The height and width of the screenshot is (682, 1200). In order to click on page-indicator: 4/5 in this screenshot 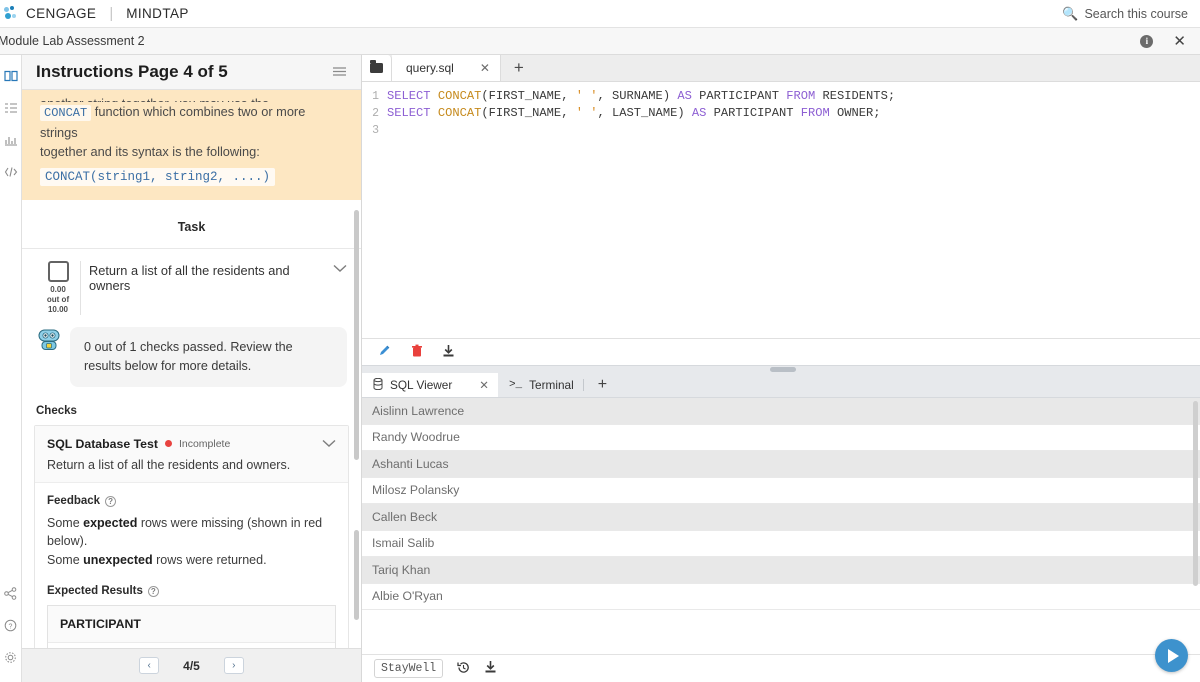, I will do `click(191, 665)`.